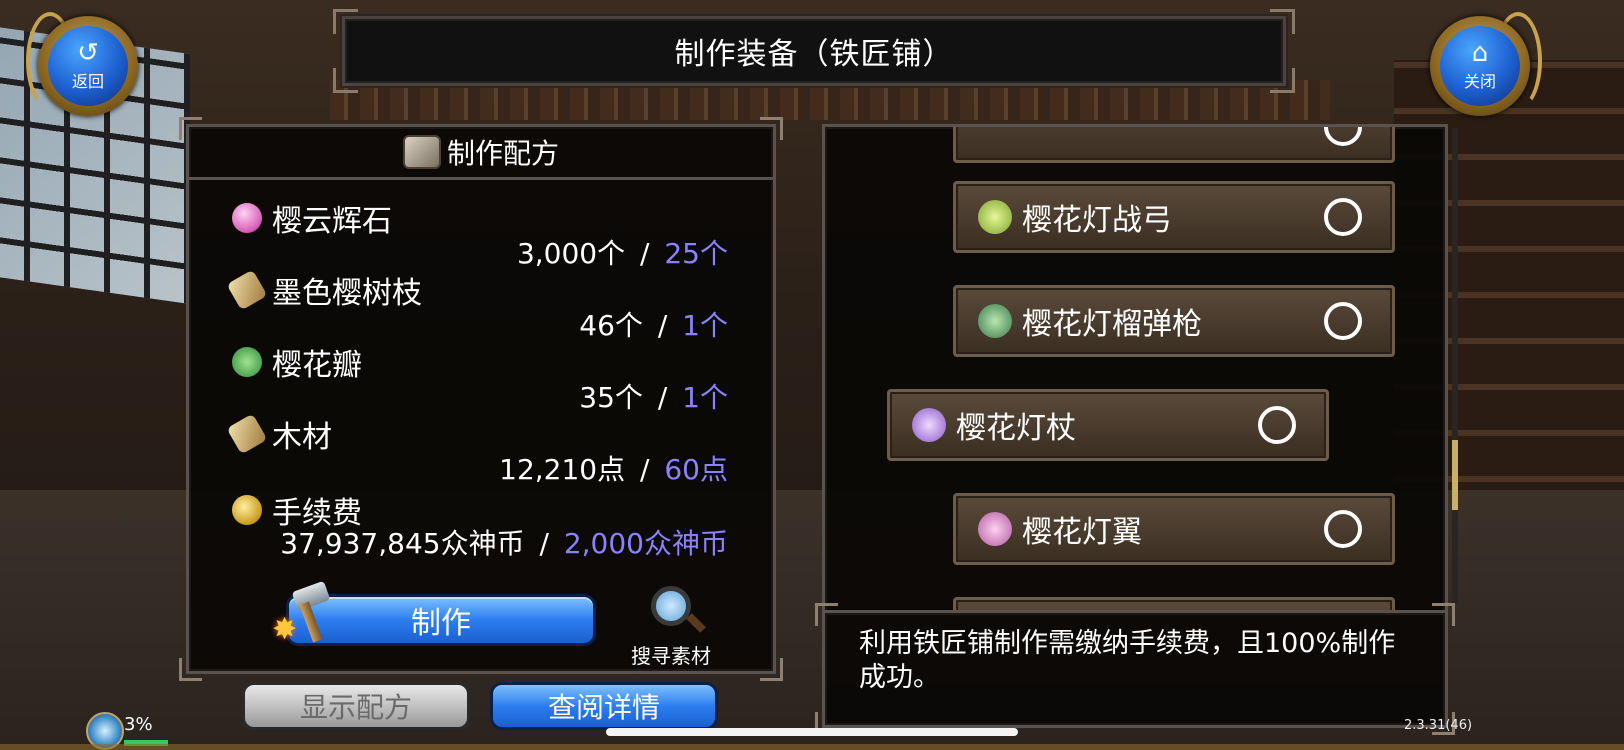 This screenshot has height=750, width=1624. Describe the element at coordinates (421, 152) in the screenshot. I see `recipe-book-icon` at that location.